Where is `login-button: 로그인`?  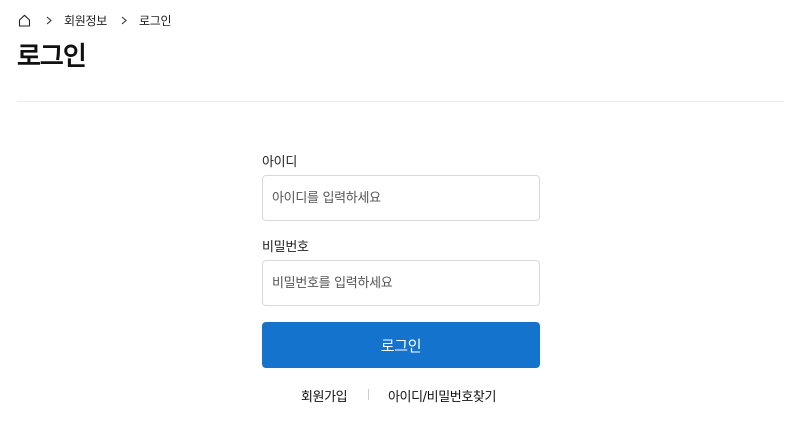 login-button: 로그인 is located at coordinates (401, 345).